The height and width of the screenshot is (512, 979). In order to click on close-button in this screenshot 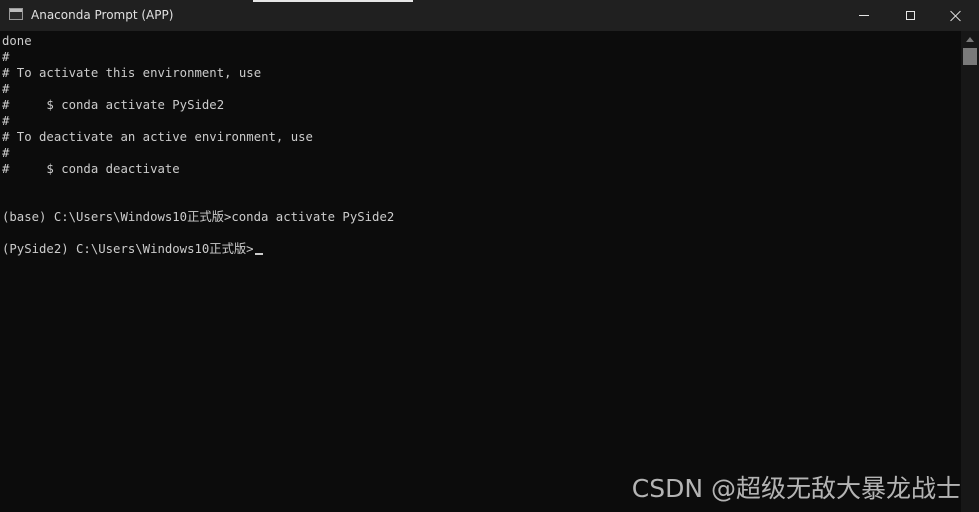, I will do `click(956, 15)`.